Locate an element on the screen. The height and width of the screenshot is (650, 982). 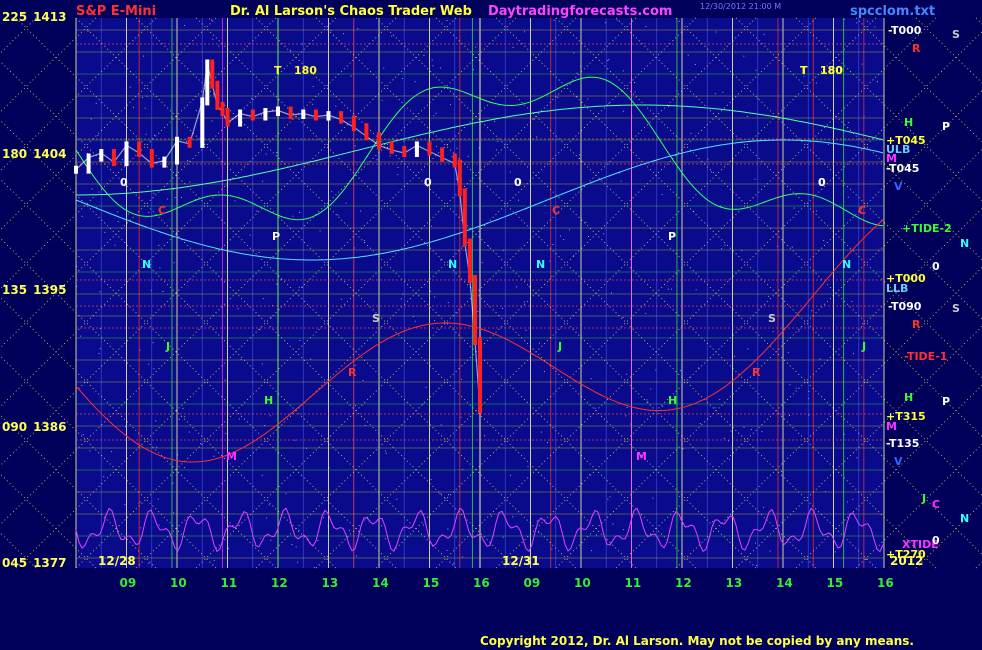
y-tick-price: 1395 is located at coordinates (50, 290).